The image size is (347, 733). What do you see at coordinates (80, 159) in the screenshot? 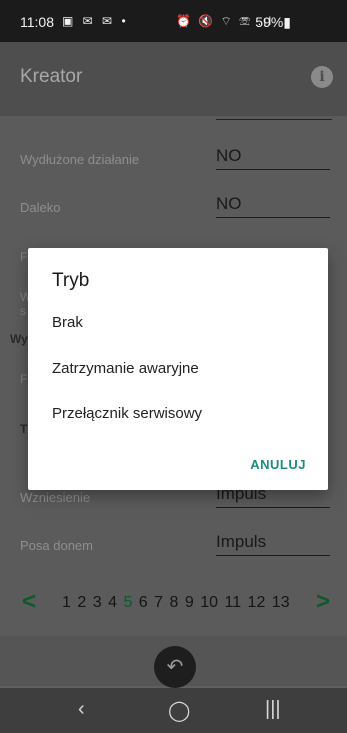
I see `setting-label: Wydłużone działanie` at bounding box center [80, 159].